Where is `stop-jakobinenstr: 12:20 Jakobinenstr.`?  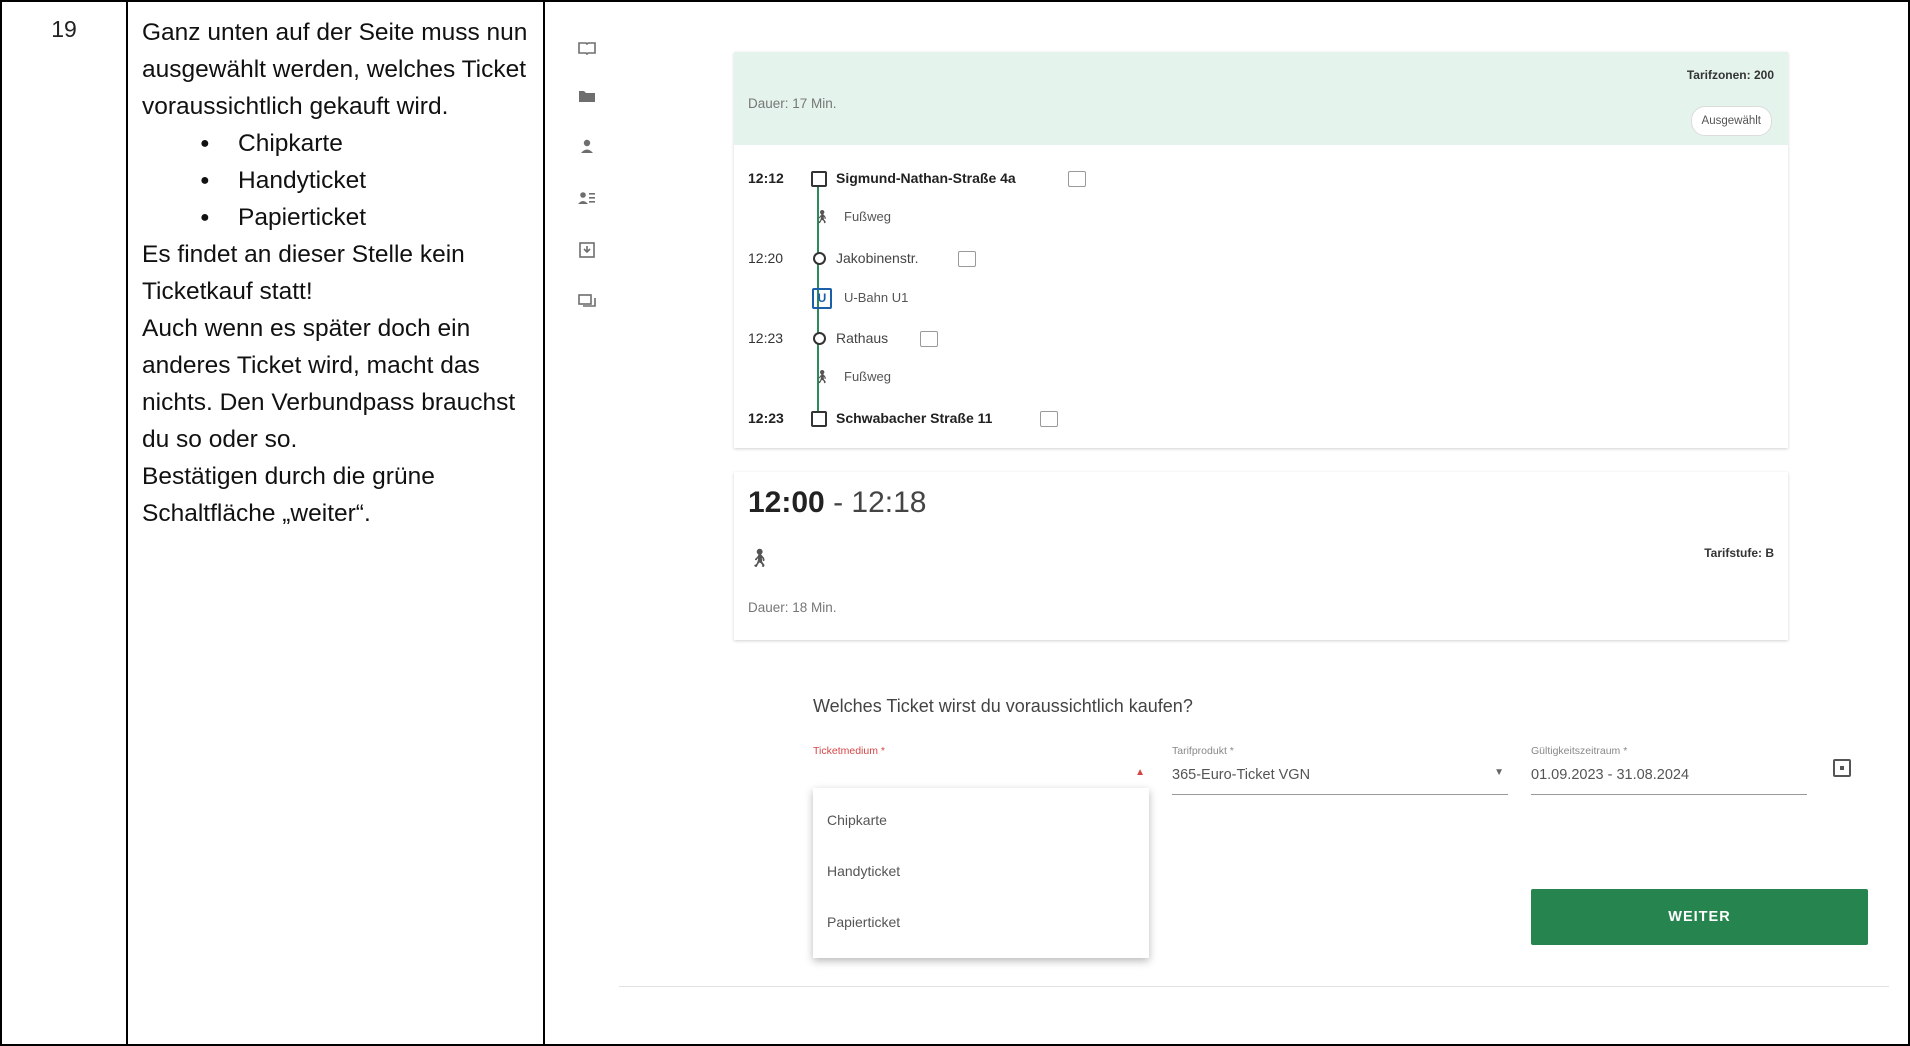
stop-jakobinenstr: 12:20 Jakobinenstr. is located at coordinates (862, 258).